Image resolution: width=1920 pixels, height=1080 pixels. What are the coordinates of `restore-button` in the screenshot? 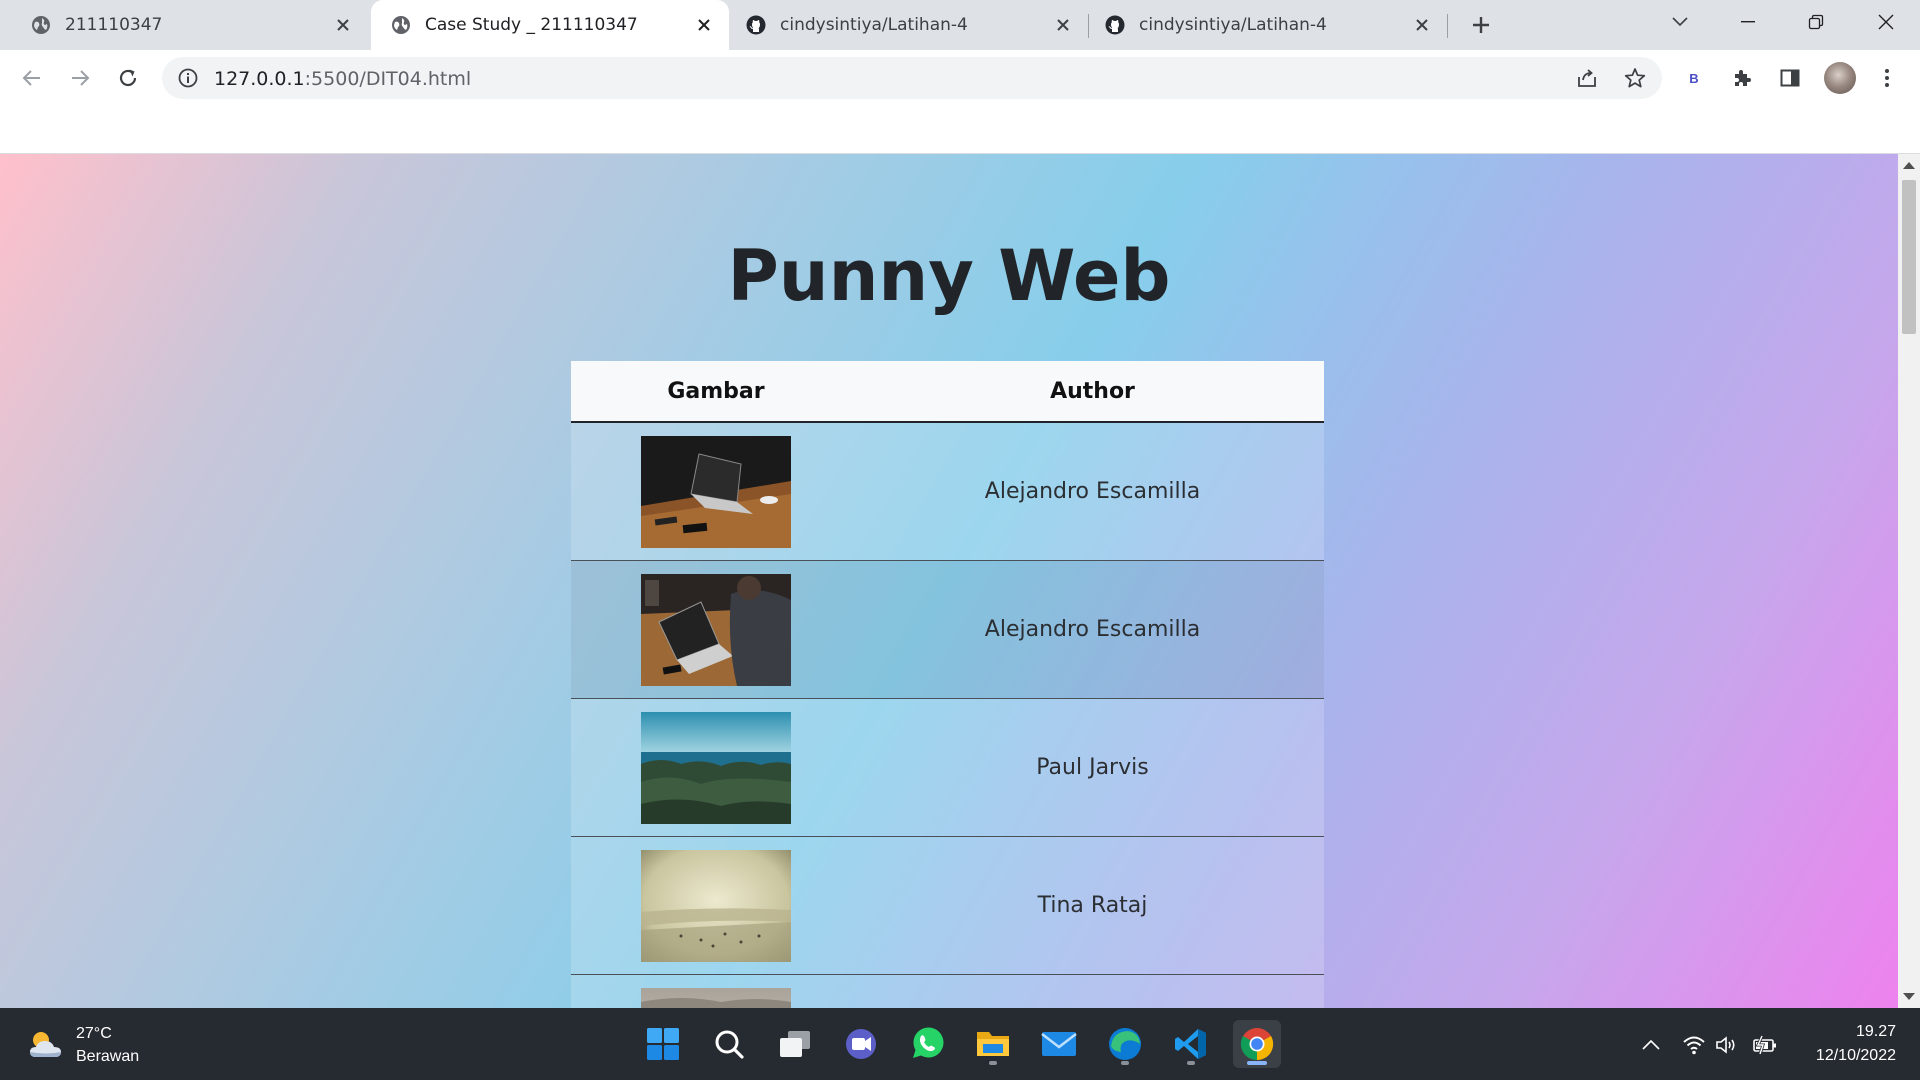 It's located at (1816, 22).